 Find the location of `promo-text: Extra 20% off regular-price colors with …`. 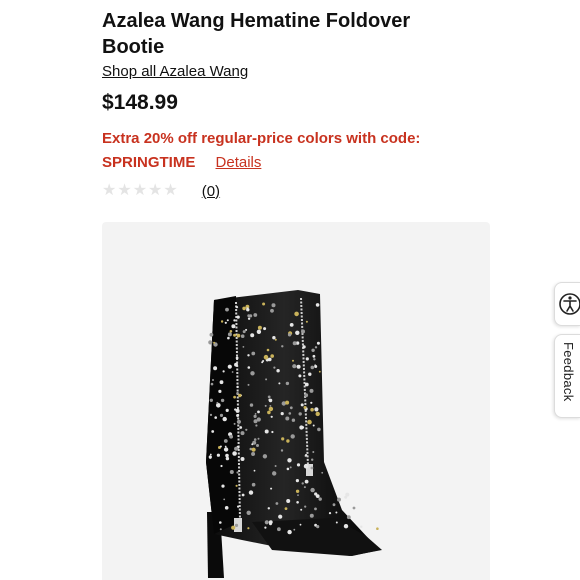

promo-text: Extra 20% off regular-price colors with … is located at coordinates (261, 150).